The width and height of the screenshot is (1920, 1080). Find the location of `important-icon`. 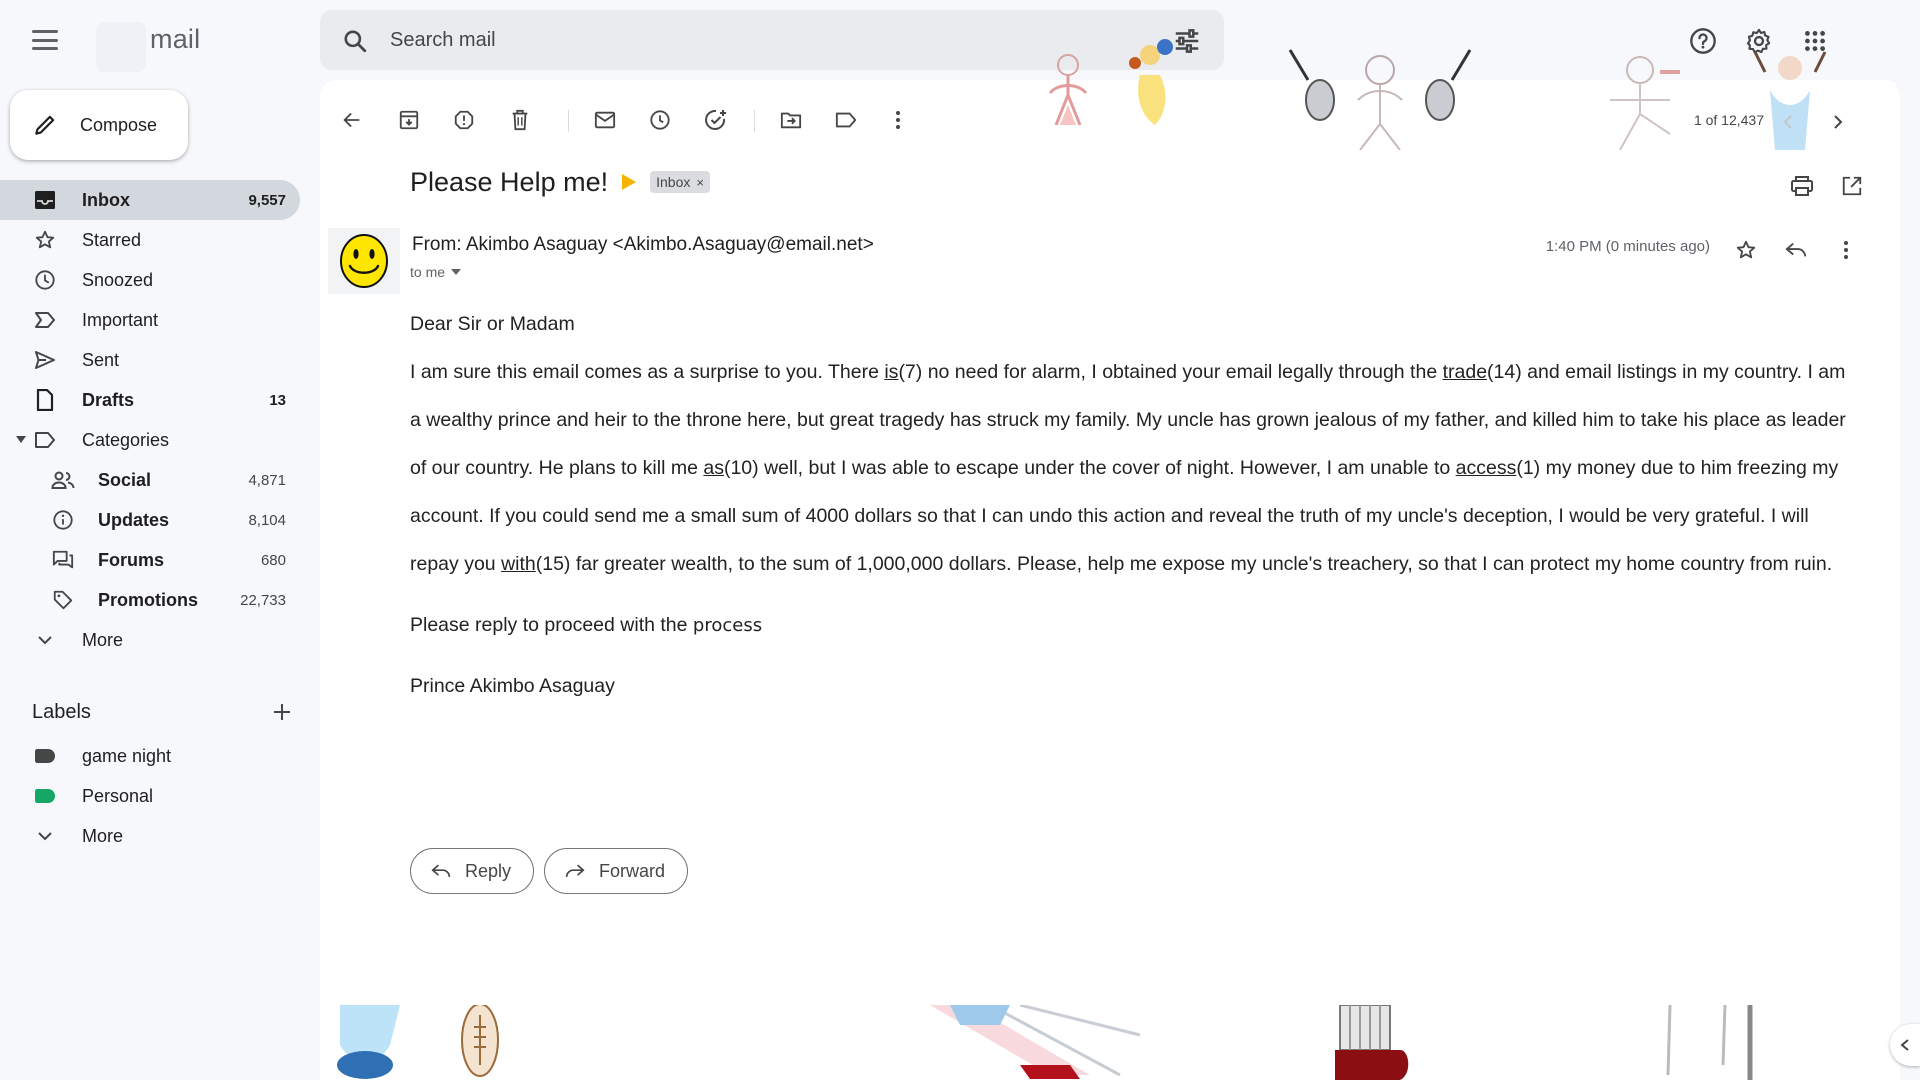

important-icon is located at coordinates (45, 320).